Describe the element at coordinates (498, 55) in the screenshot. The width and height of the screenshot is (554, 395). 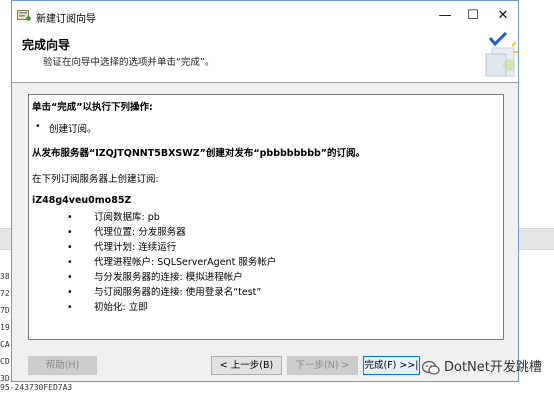
I see `wizard-graphic-icon` at that location.